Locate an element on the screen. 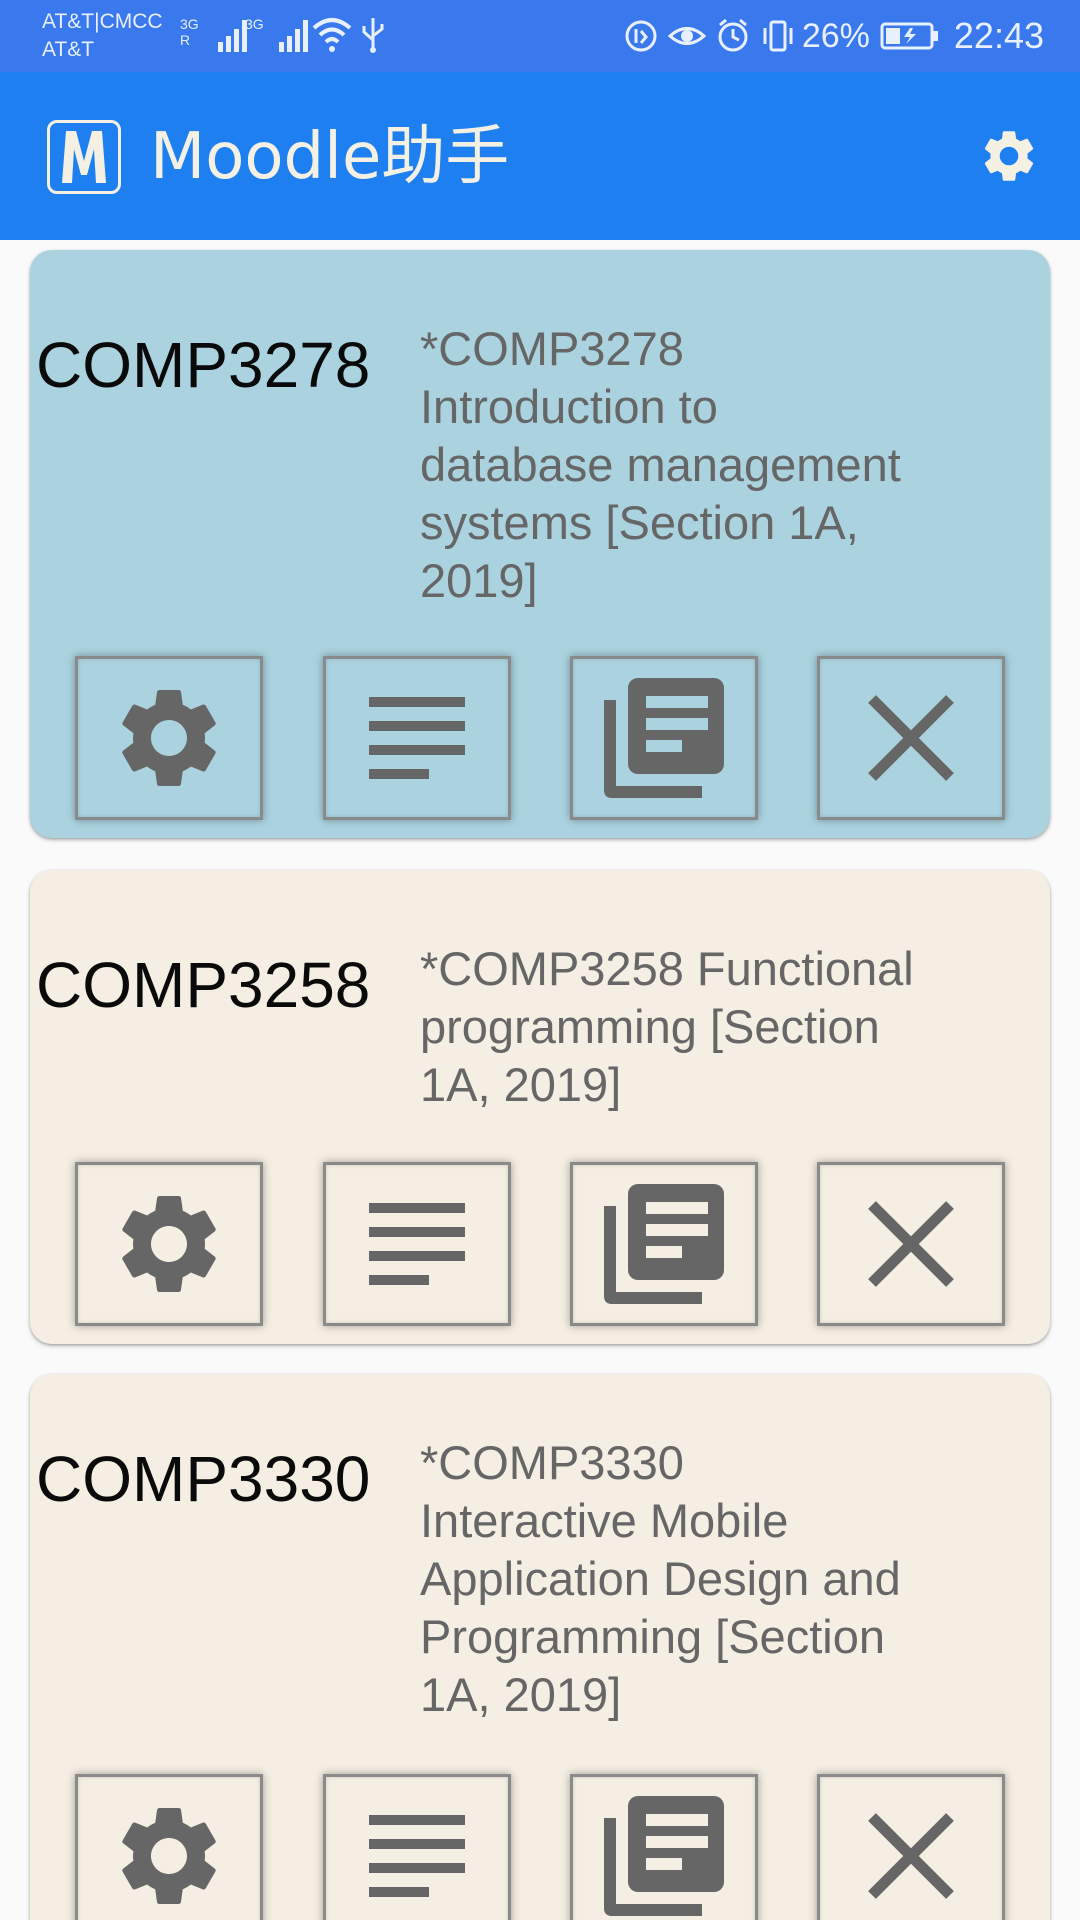  carrier-label: AT&T|CMCC AT&T is located at coordinates (102, 36).